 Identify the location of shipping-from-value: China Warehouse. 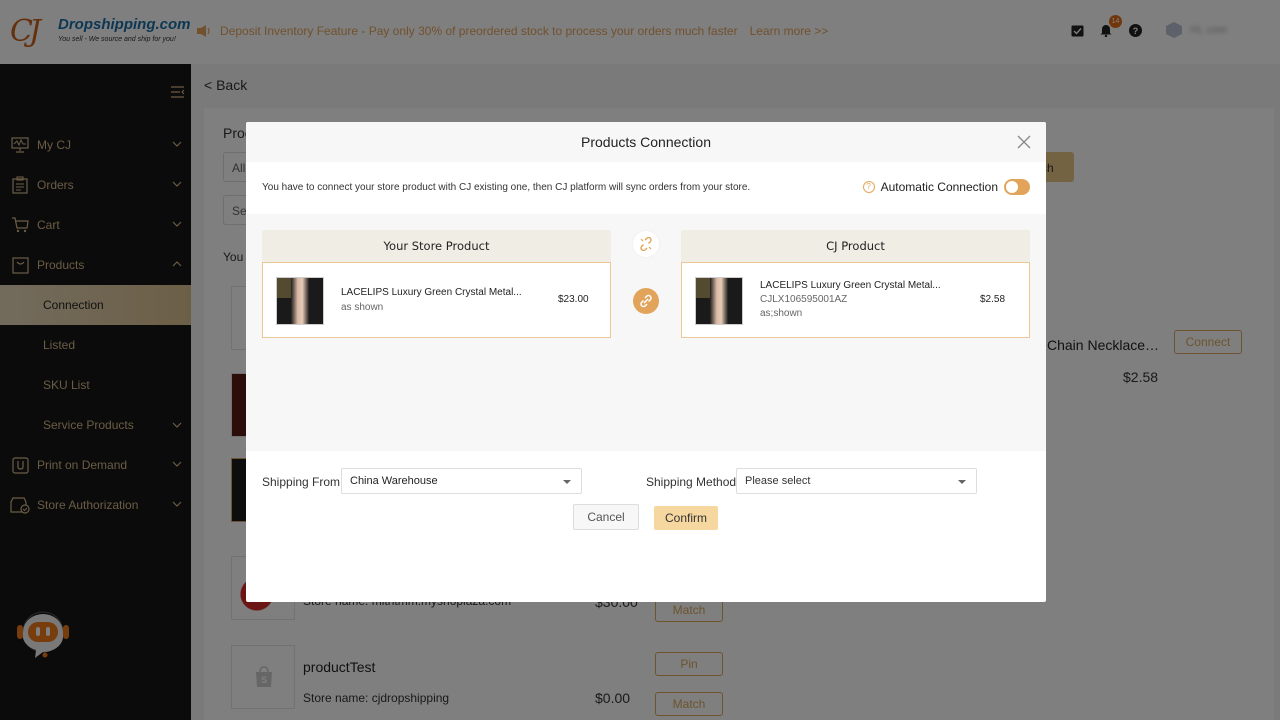
(394, 481).